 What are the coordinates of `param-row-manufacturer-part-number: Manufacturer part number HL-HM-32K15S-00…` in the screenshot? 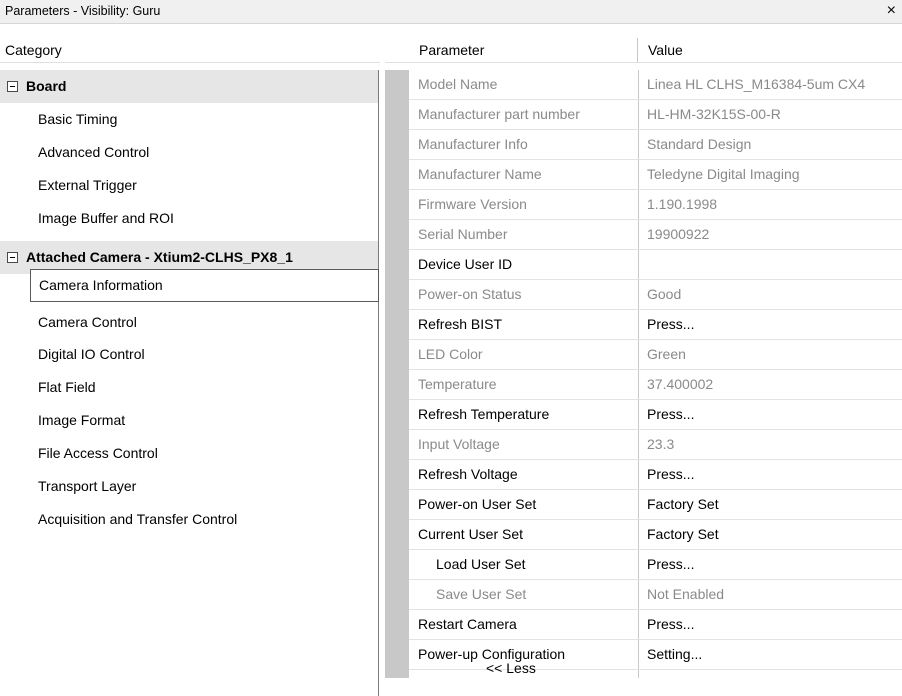 It's located at (655, 115).